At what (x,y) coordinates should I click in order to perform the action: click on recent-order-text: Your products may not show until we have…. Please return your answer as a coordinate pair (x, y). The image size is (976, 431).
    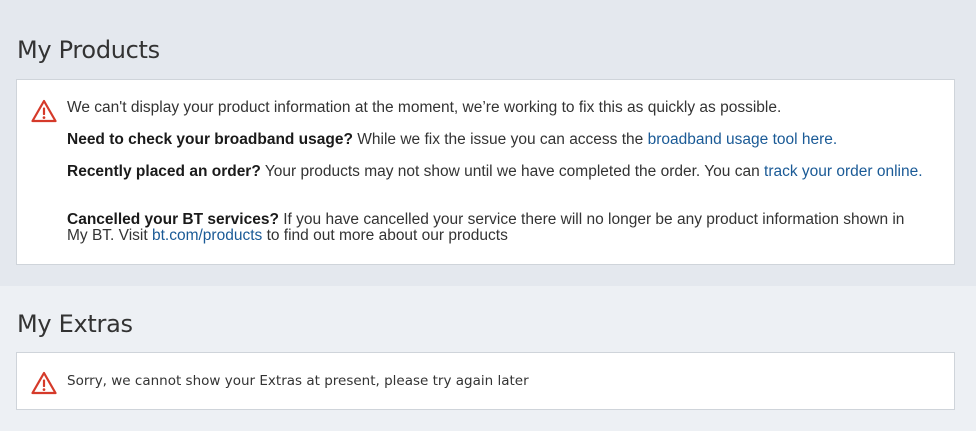
    Looking at the image, I should click on (512, 171).